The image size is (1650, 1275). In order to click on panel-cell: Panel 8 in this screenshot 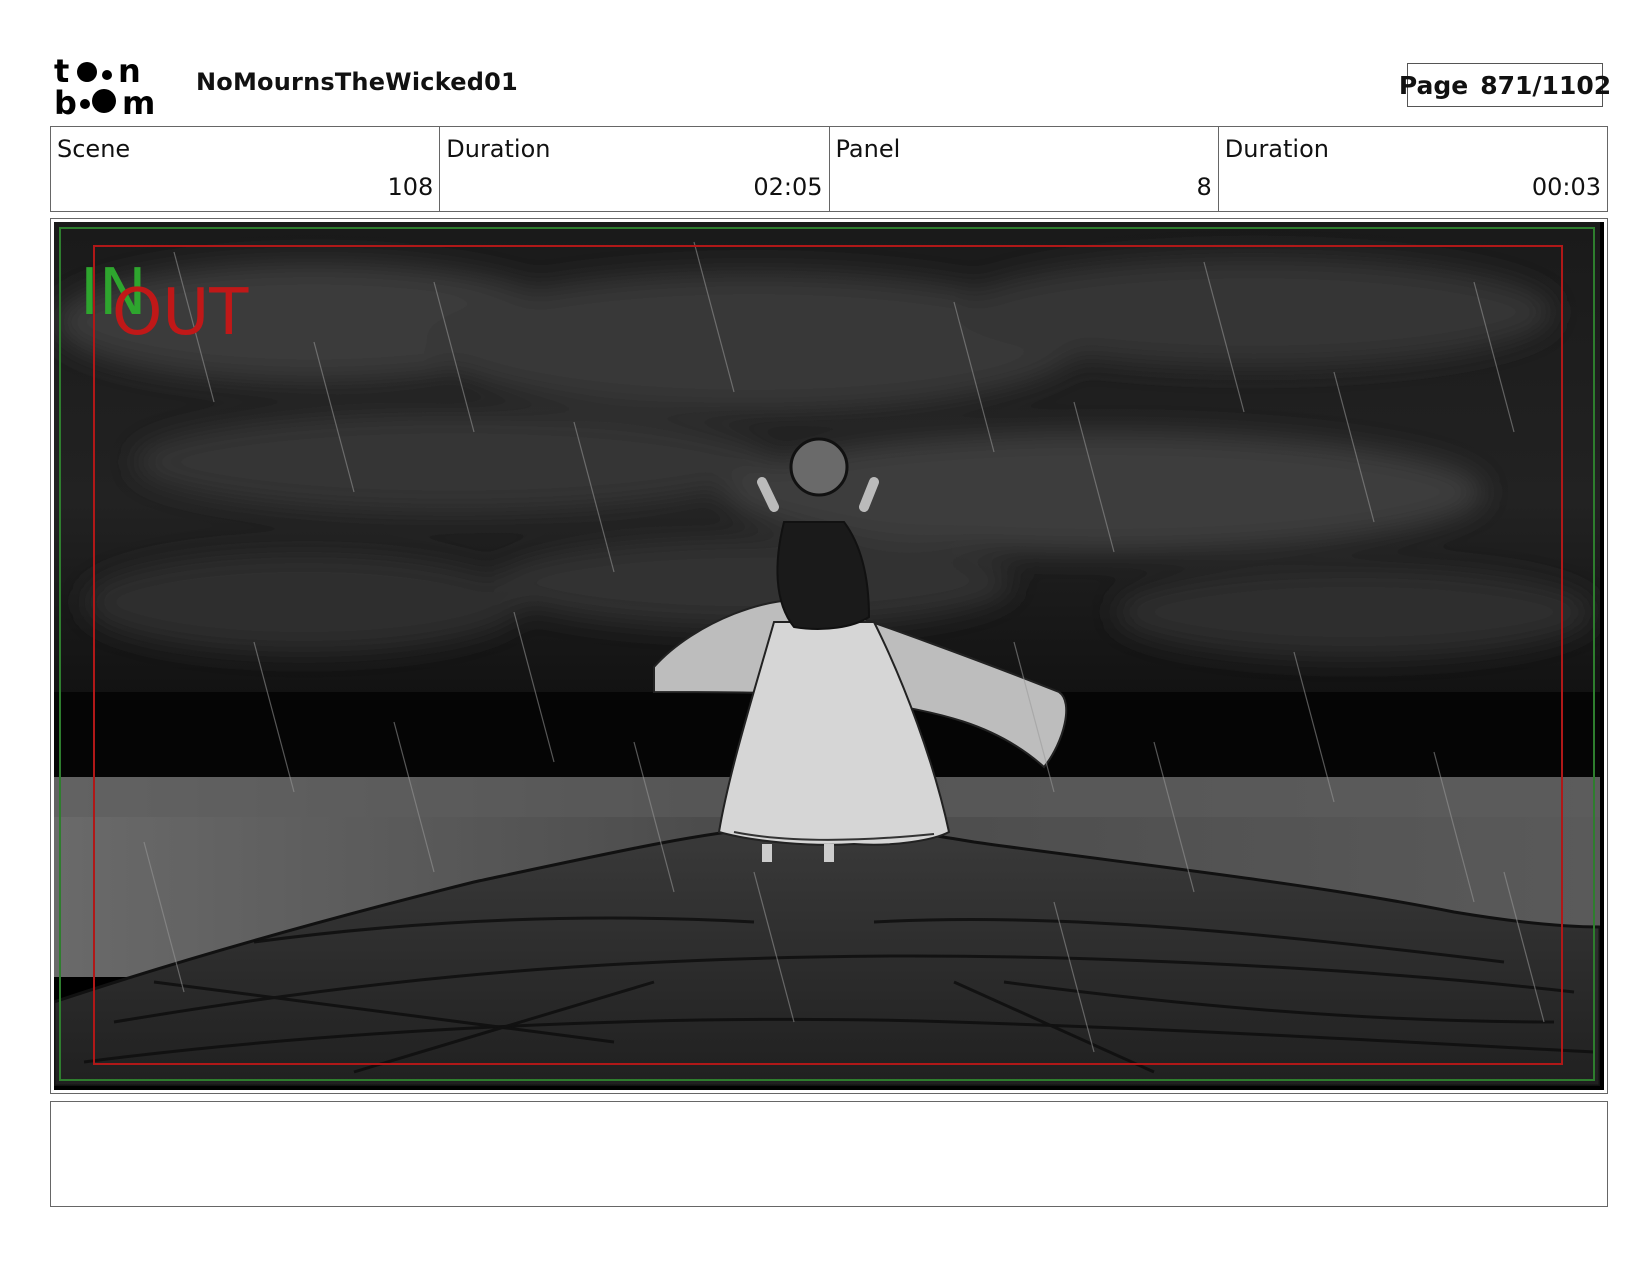, I will do `click(1024, 169)`.